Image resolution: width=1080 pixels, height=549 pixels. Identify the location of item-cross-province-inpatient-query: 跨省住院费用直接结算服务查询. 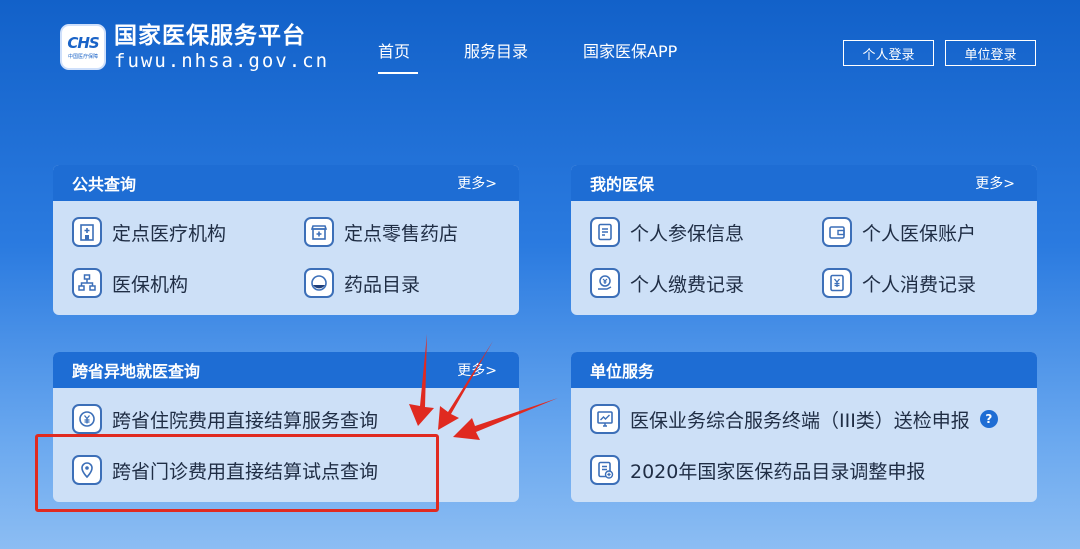
(225, 419).